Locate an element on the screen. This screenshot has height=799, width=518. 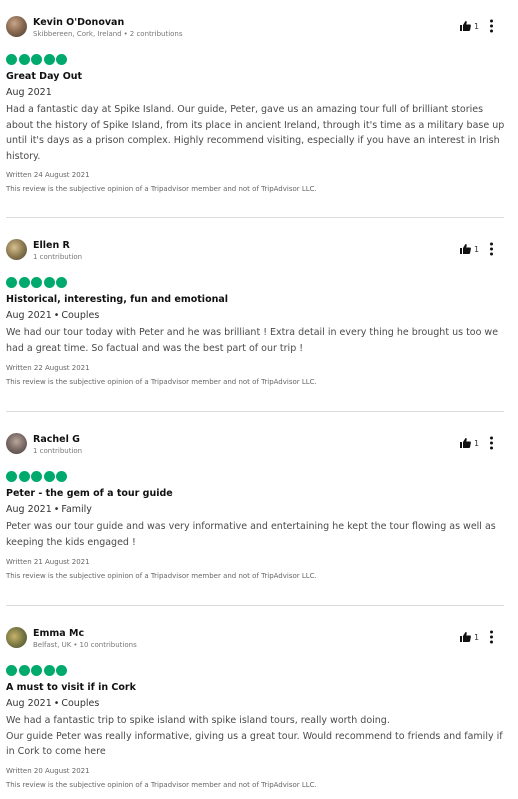
reviewer-location: Belfast, UK is located at coordinates (52, 645).